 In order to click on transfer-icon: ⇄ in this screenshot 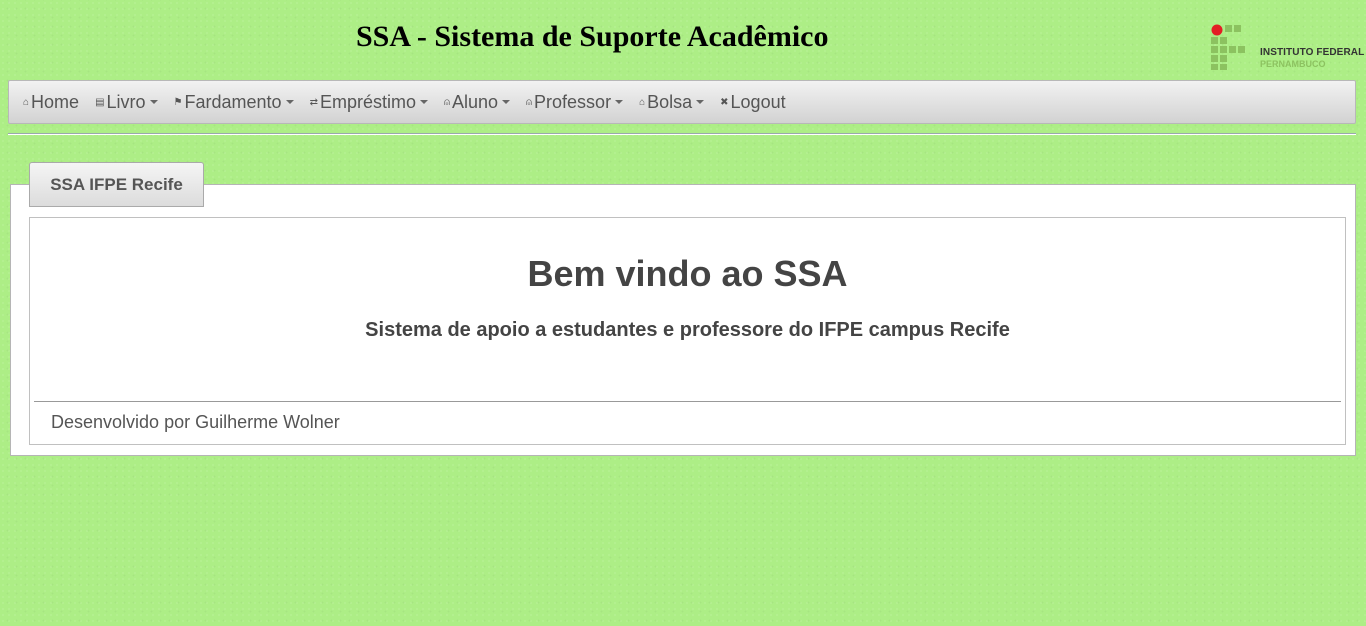, I will do `click(313, 102)`.